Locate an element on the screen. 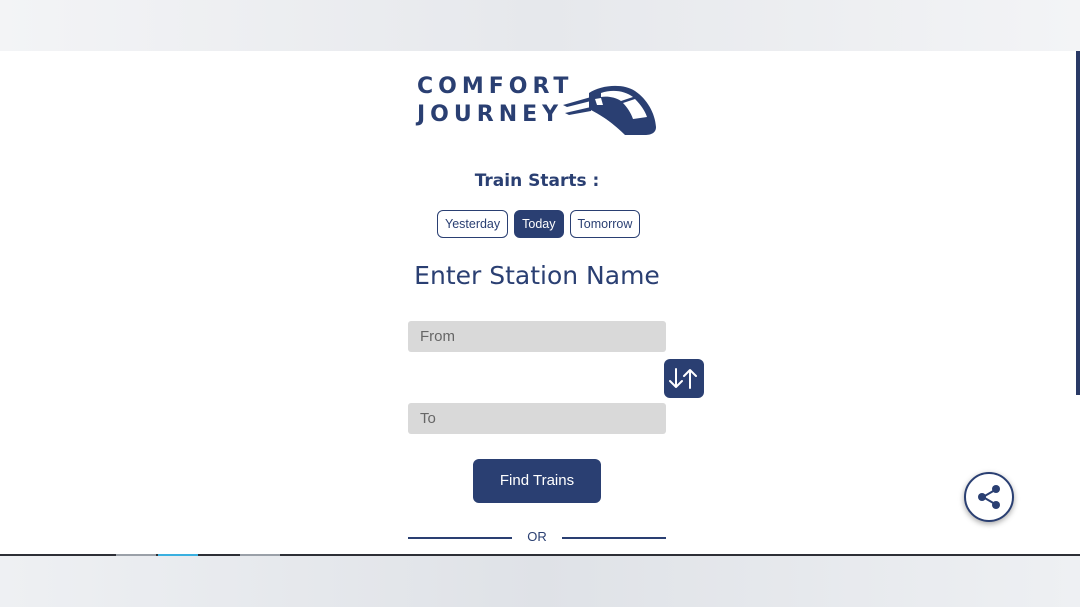  enter-station-heading: Enter Station Name is located at coordinates (537, 275).